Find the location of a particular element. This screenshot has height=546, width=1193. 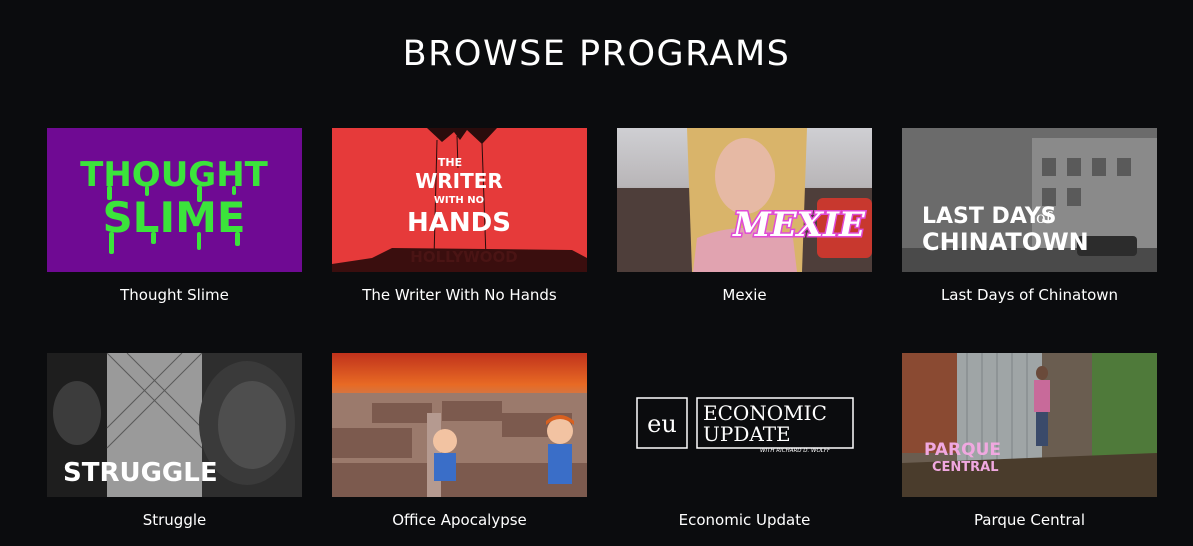

program-thumbnail: LAST DAYS of CHINATOWN is located at coordinates (1029, 200).